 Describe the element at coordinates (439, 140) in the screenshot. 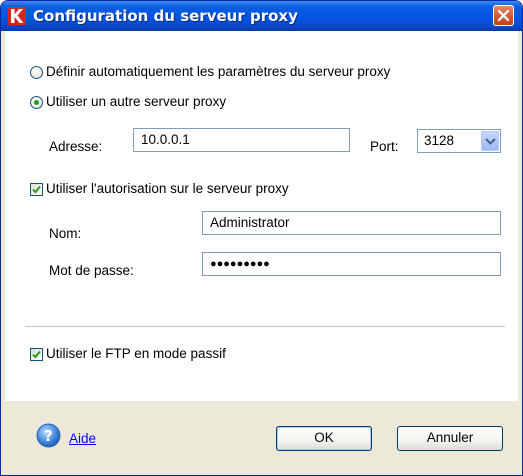

I see `port-value: 3128` at that location.